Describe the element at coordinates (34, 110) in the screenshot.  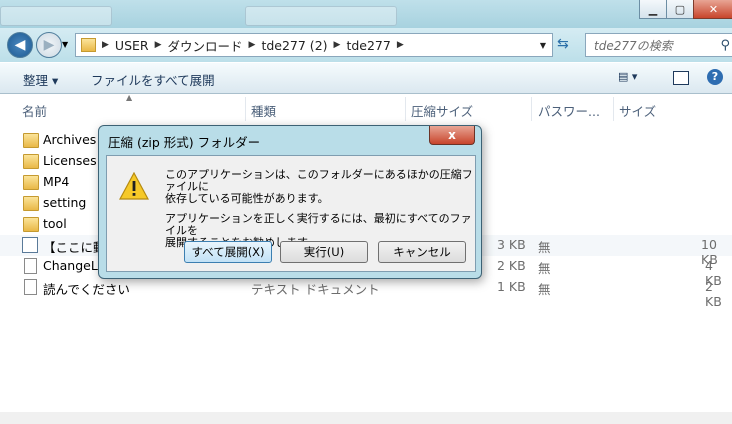
I see `column-header-name: 名前` at that location.